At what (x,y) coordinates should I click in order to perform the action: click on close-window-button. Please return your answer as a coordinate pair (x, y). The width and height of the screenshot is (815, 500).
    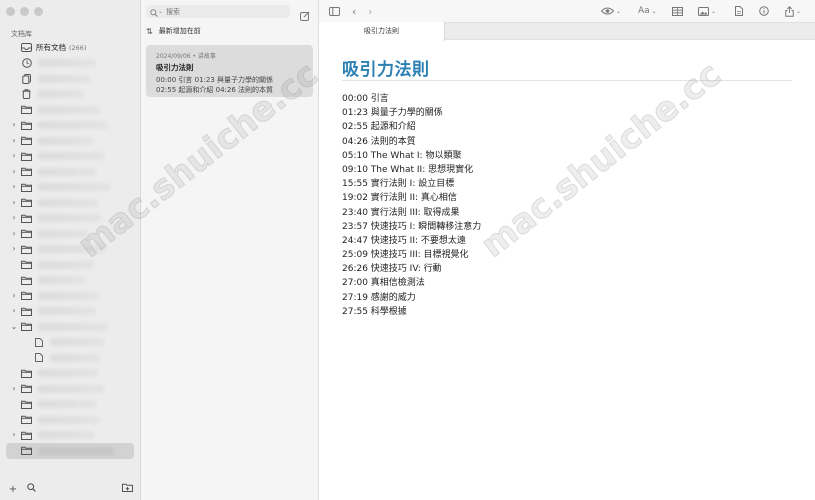
    Looking at the image, I should click on (10, 11).